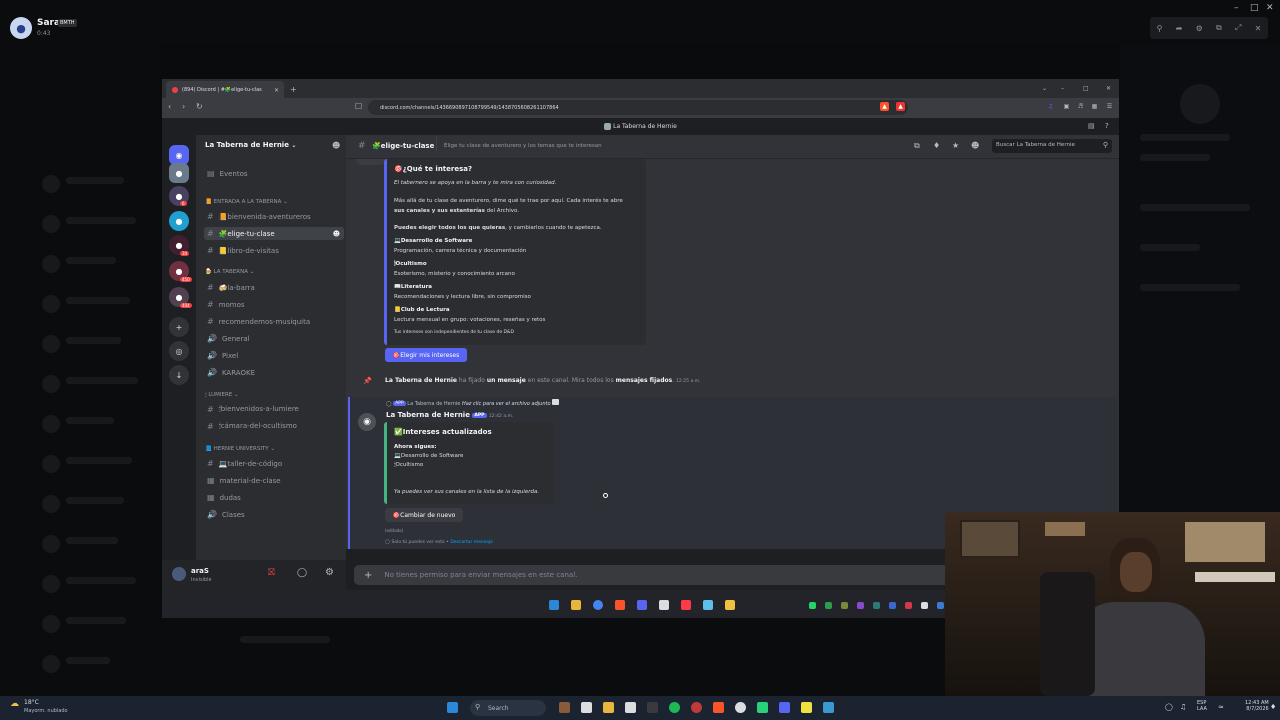  What do you see at coordinates (246, 202) in the screenshot?
I see `category-label: 📙 ENTRADA A LA TABERNA ⌄` at bounding box center [246, 202].